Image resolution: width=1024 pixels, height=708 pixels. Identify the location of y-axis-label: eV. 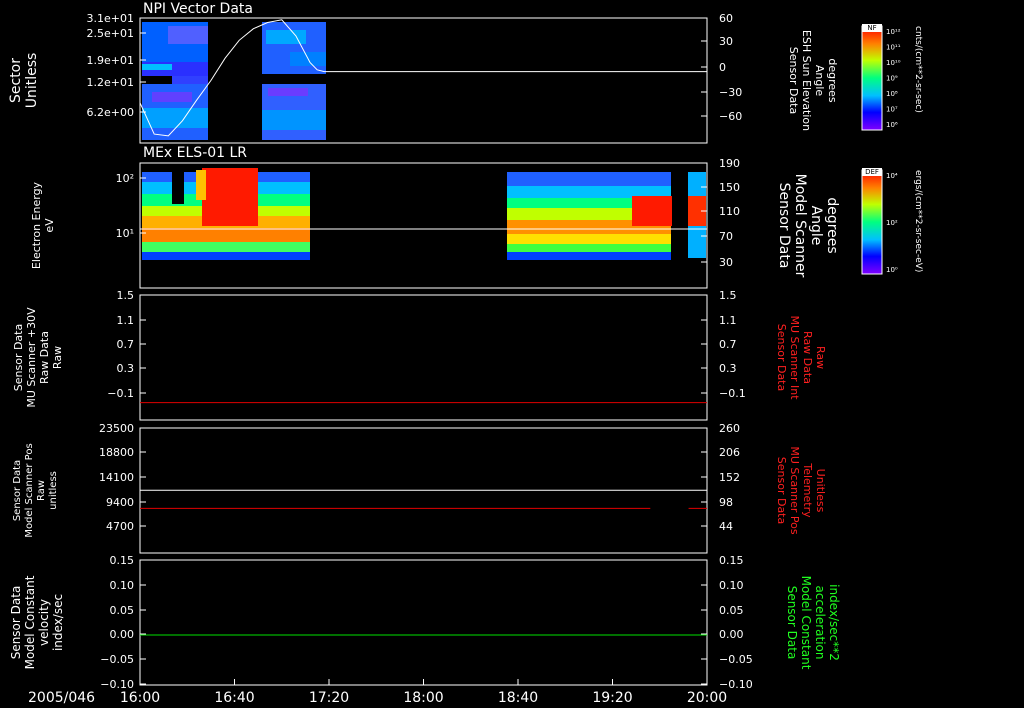
(49, 225).